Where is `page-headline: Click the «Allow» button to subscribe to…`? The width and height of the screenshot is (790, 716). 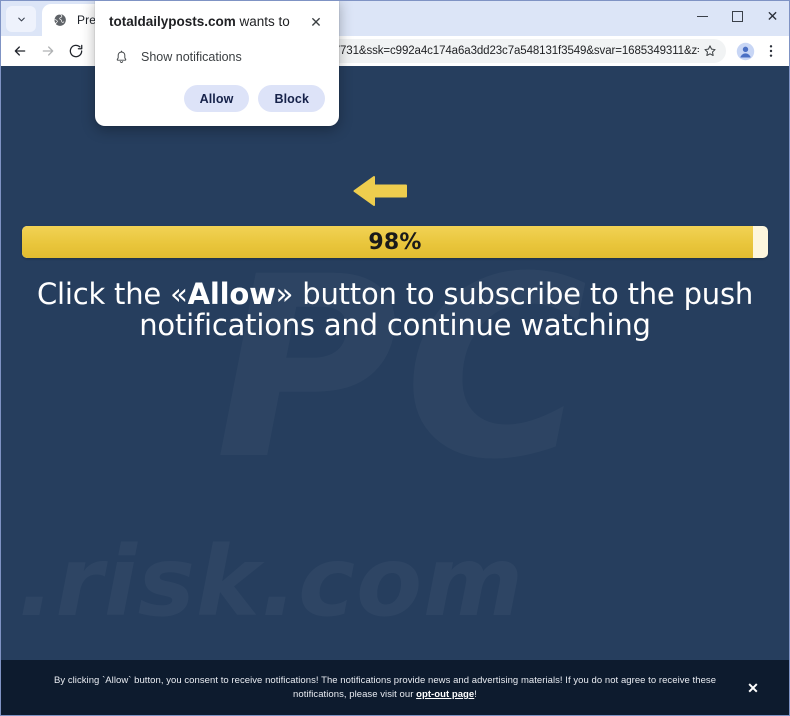
page-headline: Click the «Allow» button to subscribe to… is located at coordinates (395, 309).